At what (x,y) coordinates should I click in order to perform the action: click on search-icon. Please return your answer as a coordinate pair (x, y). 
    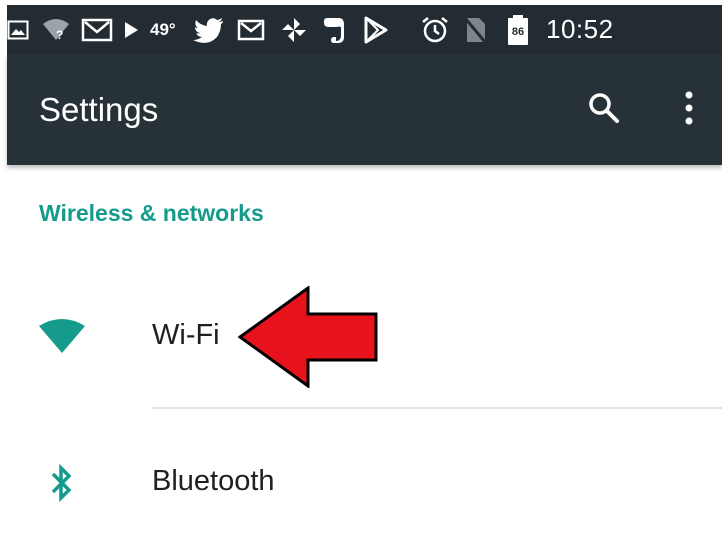
    Looking at the image, I should click on (604, 110).